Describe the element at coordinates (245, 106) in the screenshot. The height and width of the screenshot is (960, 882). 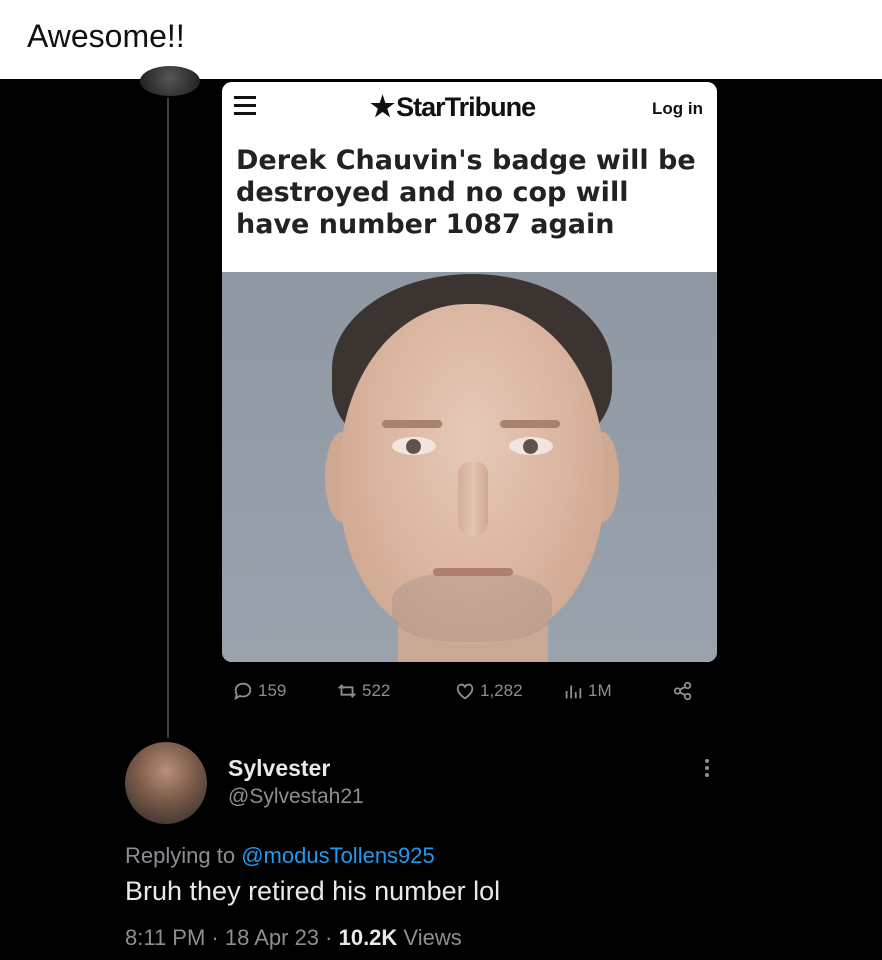
I see `menu-icon` at that location.